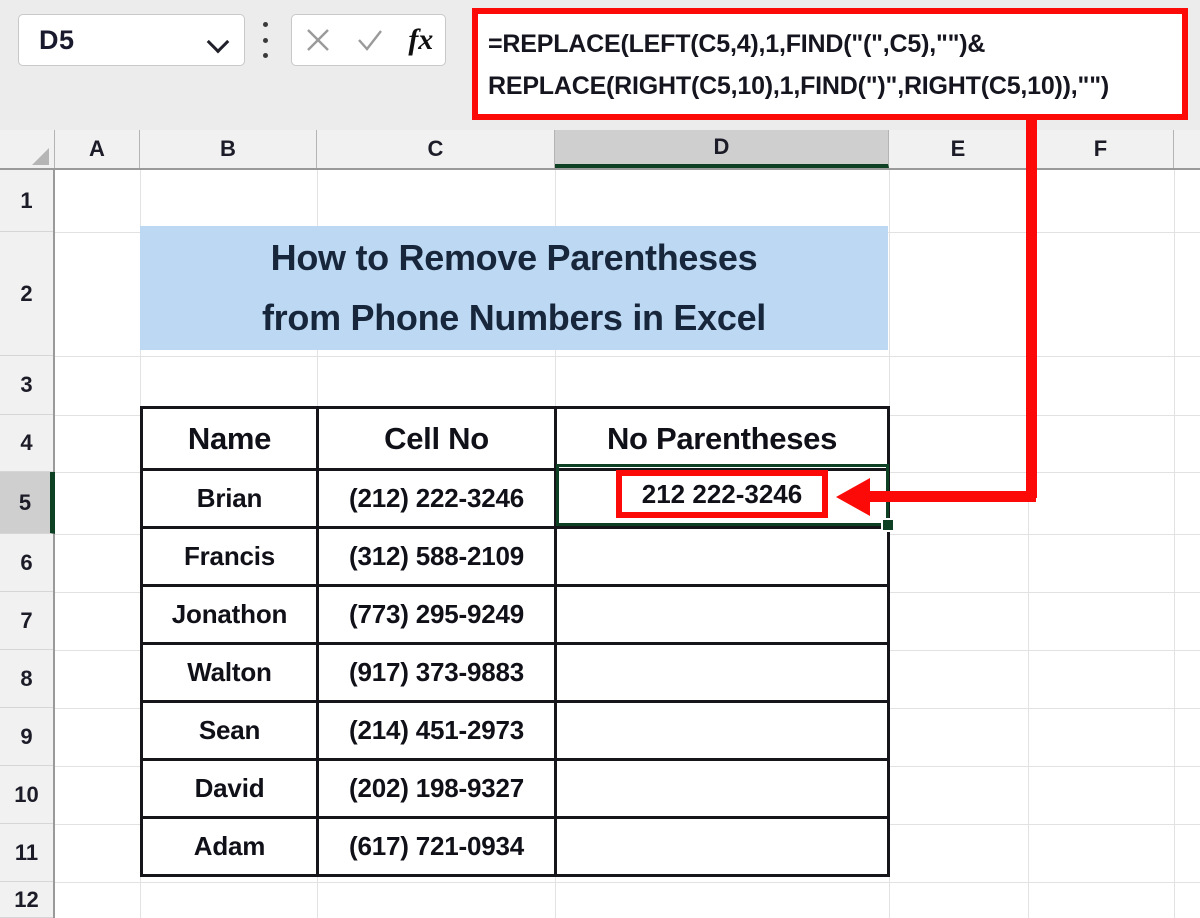 The width and height of the screenshot is (1200, 918). What do you see at coordinates (26, 737) in the screenshot?
I see `row-header-9: 9` at bounding box center [26, 737].